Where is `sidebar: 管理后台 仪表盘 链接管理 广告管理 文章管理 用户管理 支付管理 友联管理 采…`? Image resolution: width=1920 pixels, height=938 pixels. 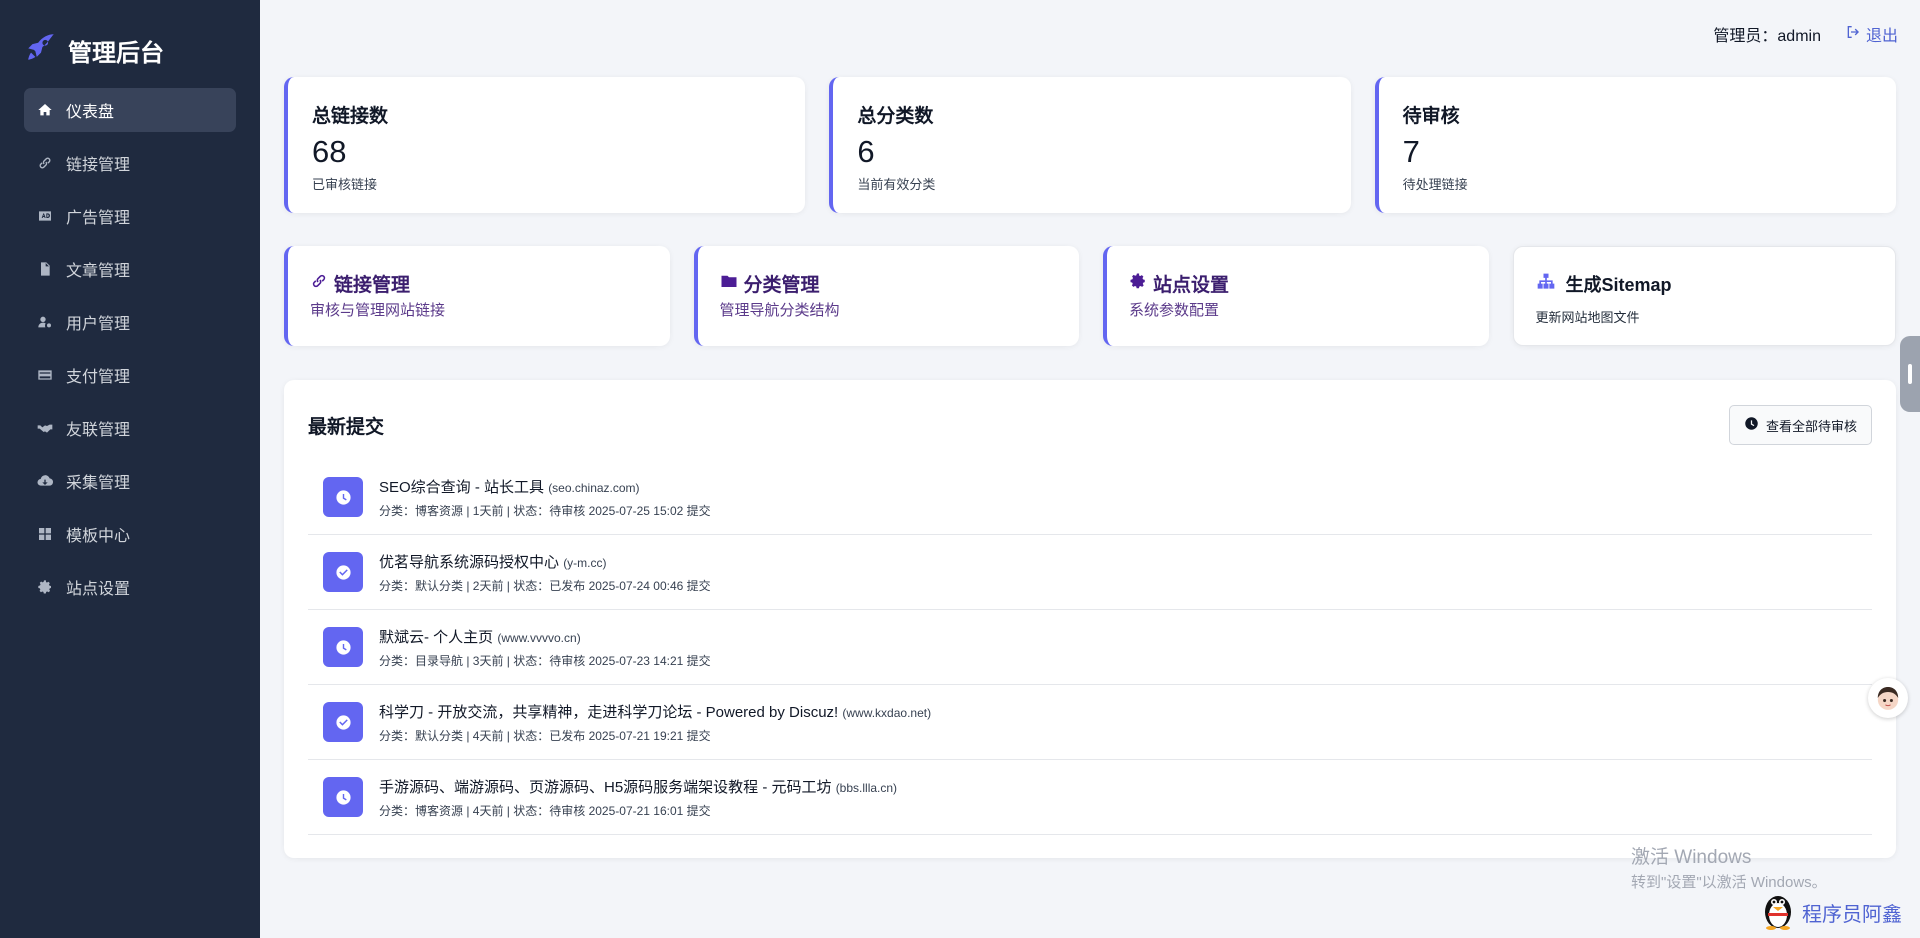
sidebar: 管理后台 仪表盘 链接管理 广告管理 文章管理 用户管理 支付管理 友联管理 采… is located at coordinates (130, 469).